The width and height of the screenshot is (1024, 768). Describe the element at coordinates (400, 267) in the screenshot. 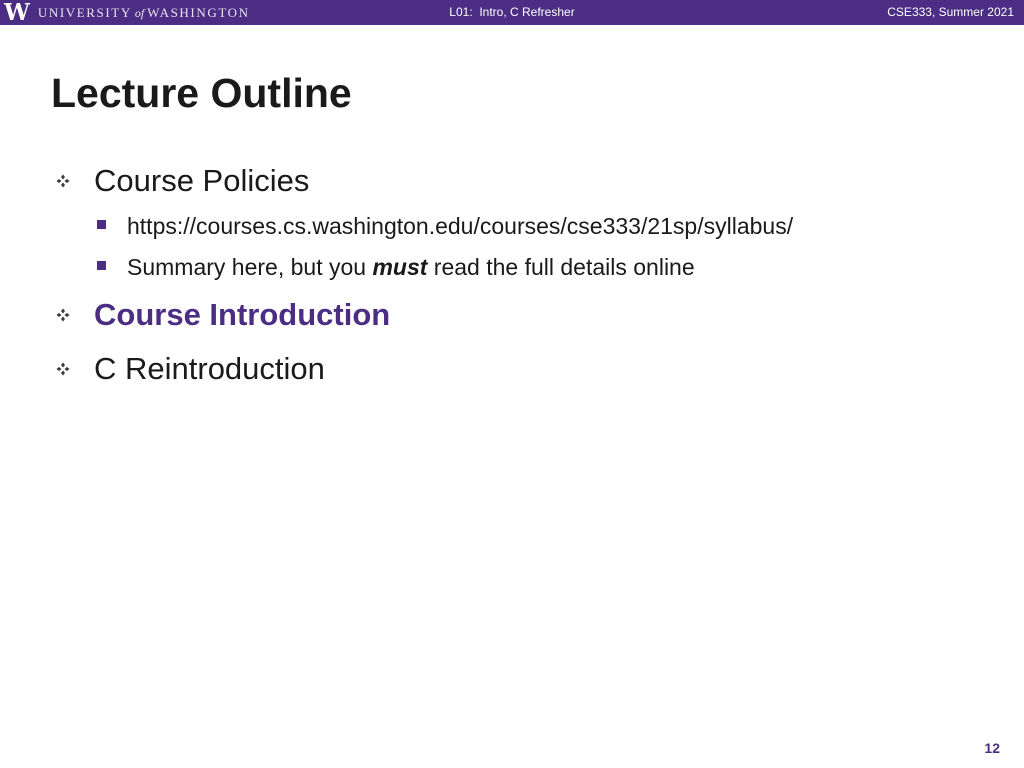

I see `summary-emphasis: must` at that location.